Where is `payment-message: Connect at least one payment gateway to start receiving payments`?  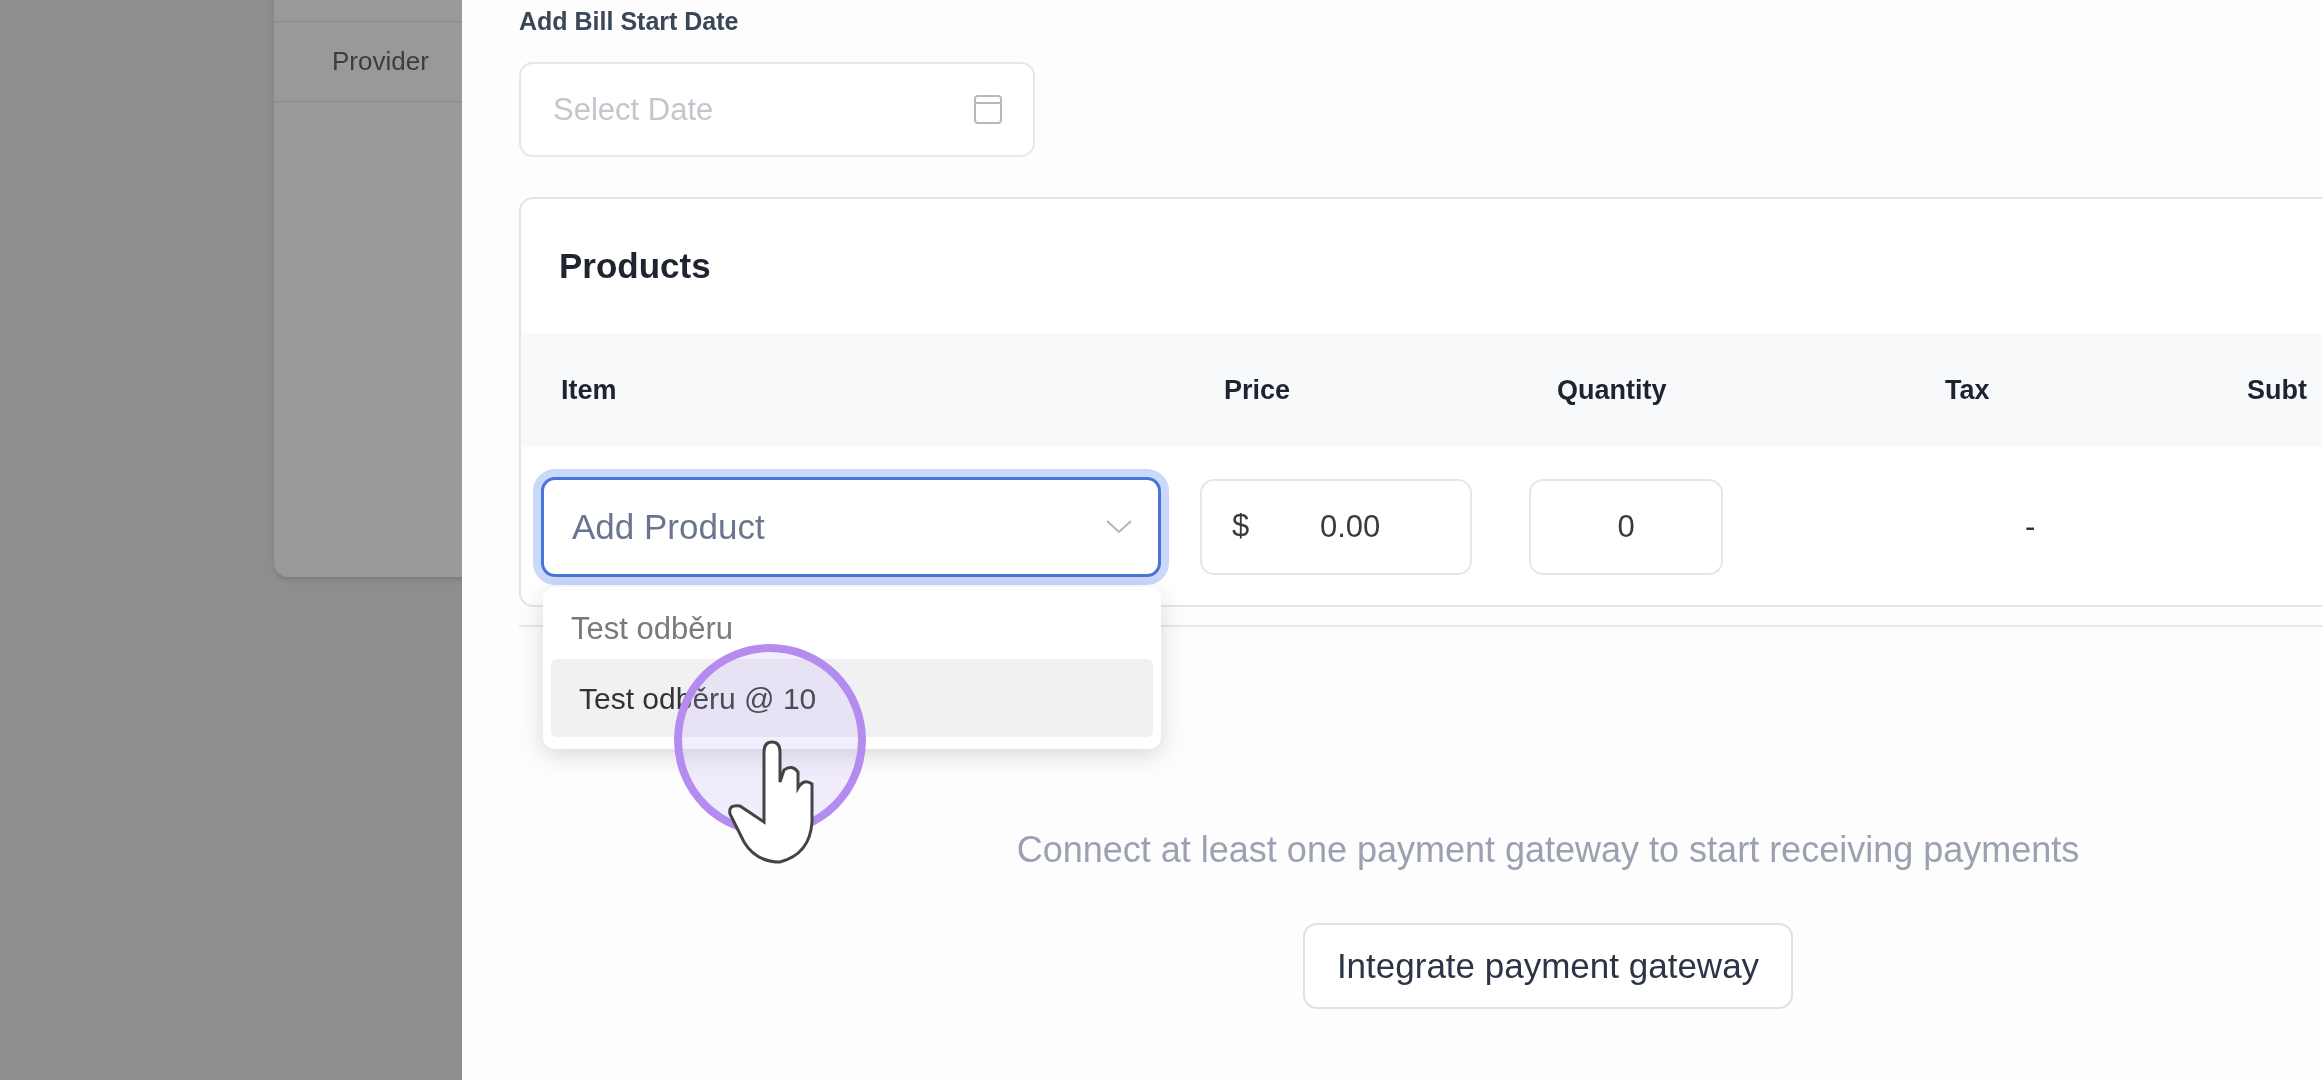 payment-message: Connect at least one payment gateway to start receiving payments is located at coordinates (1548, 850).